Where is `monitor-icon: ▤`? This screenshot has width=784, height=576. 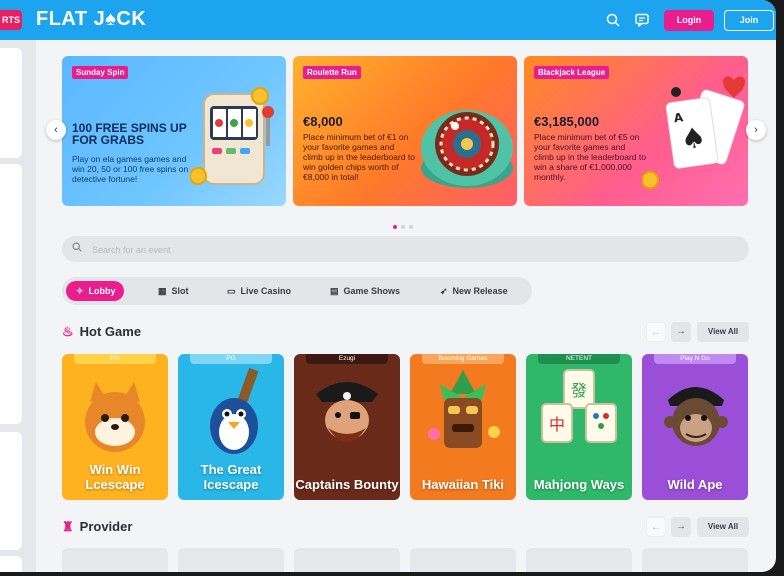
monitor-icon: ▤ is located at coordinates (334, 291).